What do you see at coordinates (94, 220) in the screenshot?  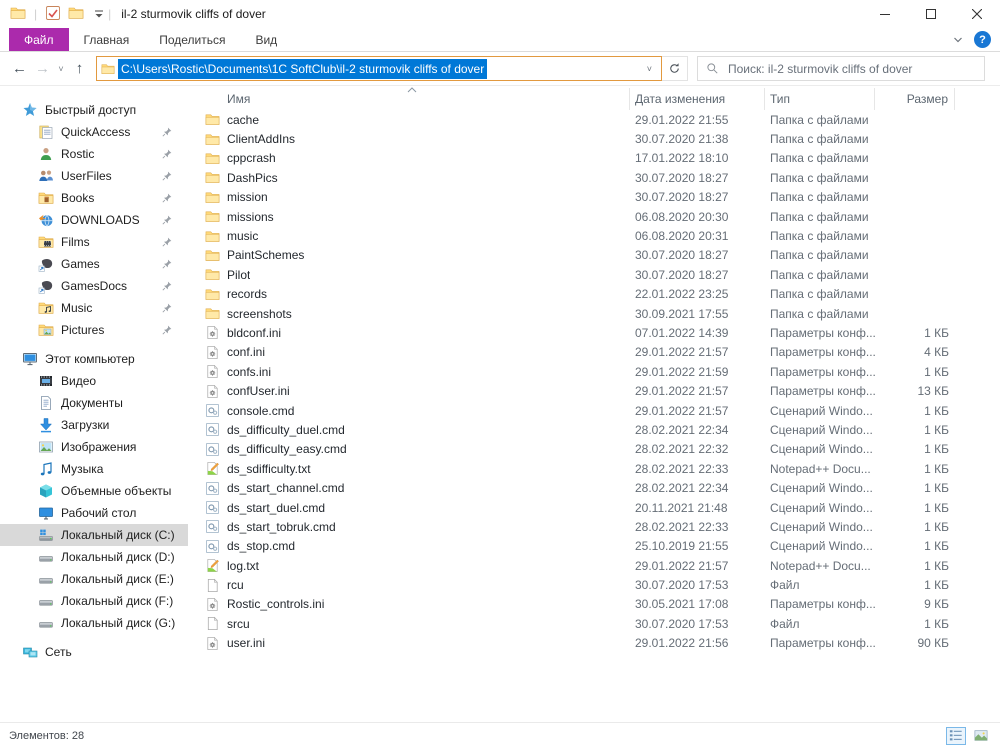 I see `sidebar-item: DOWNLOADS` at bounding box center [94, 220].